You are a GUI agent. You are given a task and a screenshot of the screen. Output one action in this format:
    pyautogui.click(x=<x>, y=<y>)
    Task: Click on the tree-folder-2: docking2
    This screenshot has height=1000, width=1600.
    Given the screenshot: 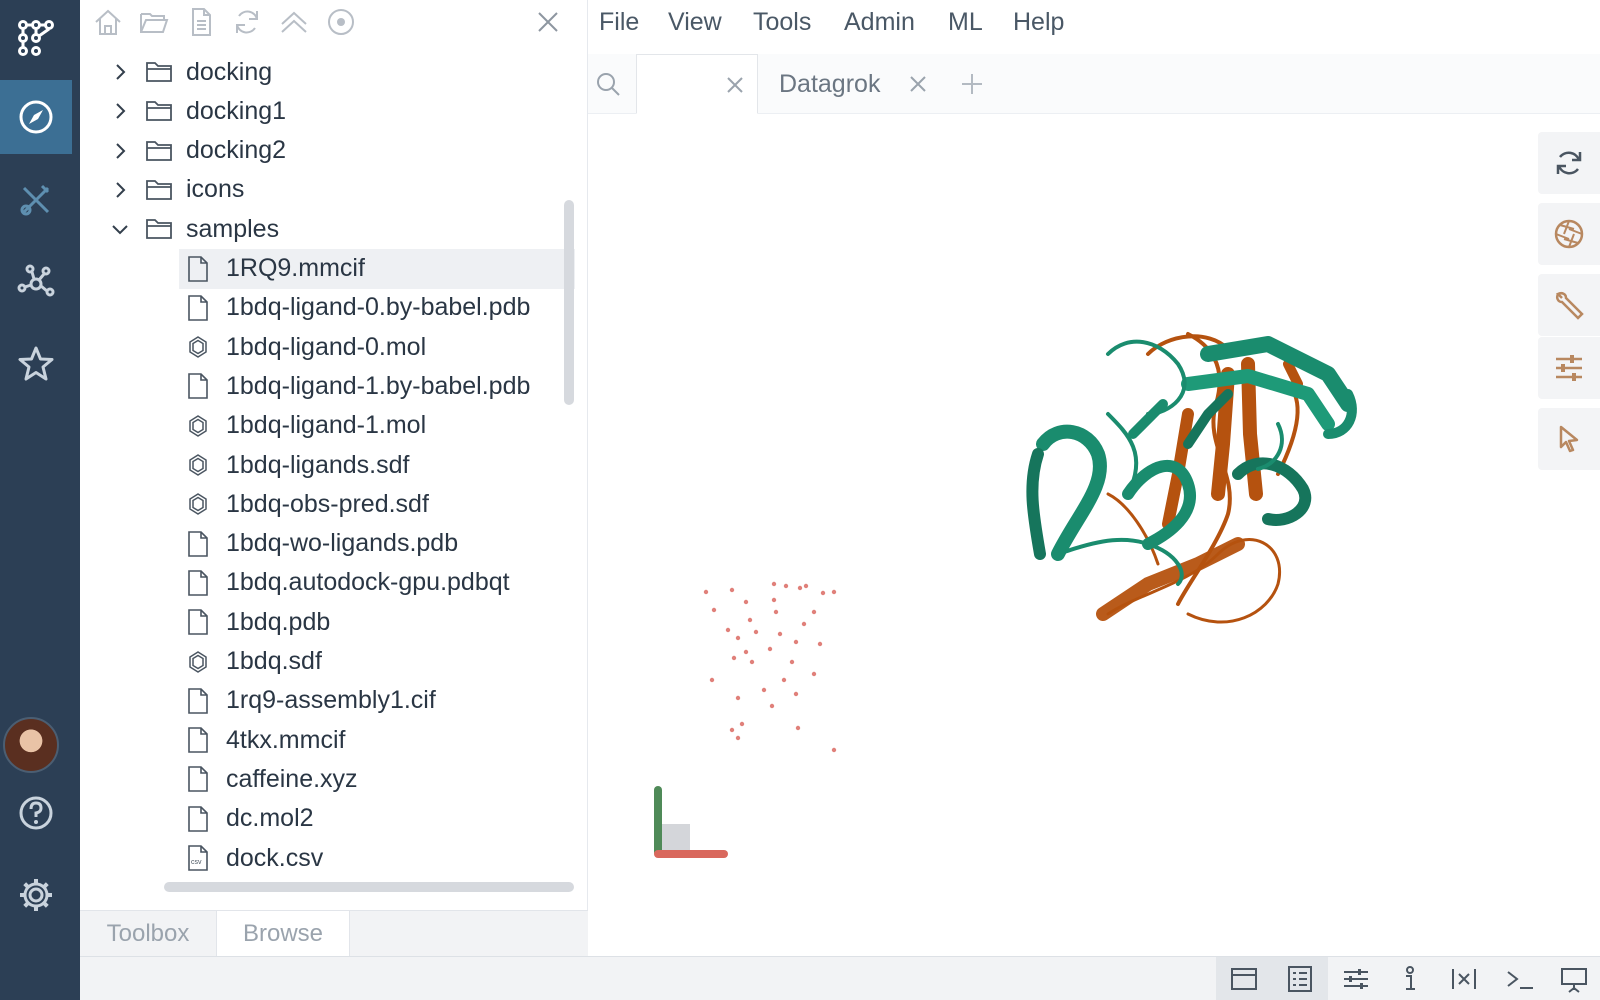 What is the action you would take?
    pyautogui.click(x=330, y=151)
    